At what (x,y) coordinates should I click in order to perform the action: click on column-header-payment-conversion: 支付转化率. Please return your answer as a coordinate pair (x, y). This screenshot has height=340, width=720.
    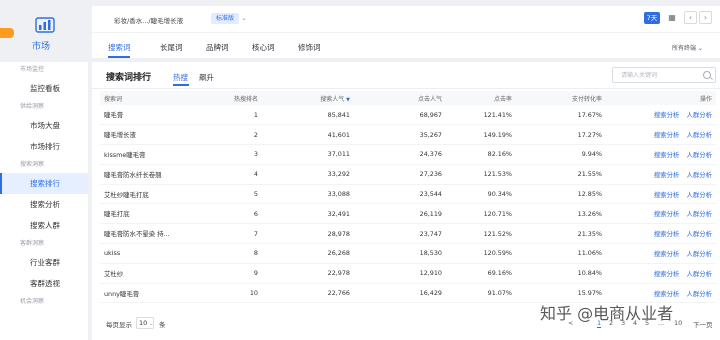
    Looking at the image, I should click on (557, 98).